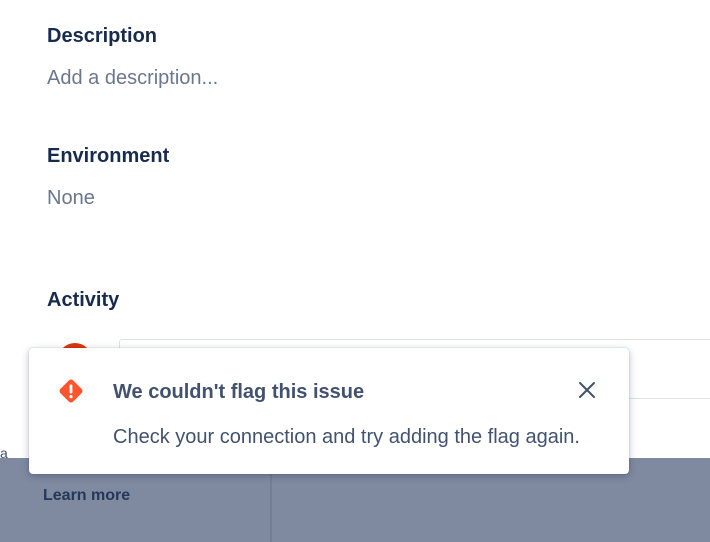  What do you see at coordinates (71, 198) in the screenshot?
I see `environment-field: None` at bounding box center [71, 198].